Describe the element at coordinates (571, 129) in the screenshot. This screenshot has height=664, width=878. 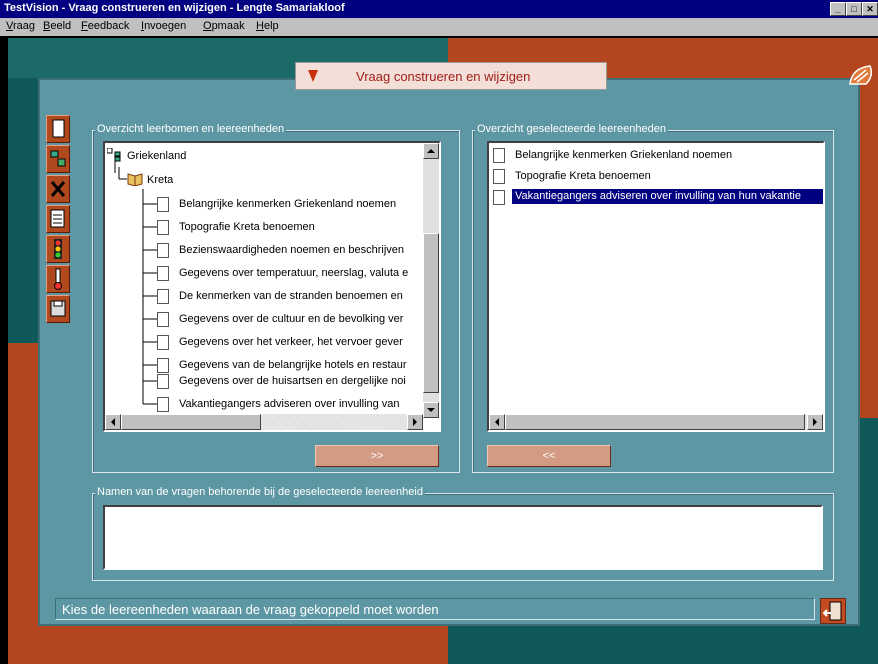
I see `selected-units-legend: Overzicht geselecteerde leereenheden` at that location.